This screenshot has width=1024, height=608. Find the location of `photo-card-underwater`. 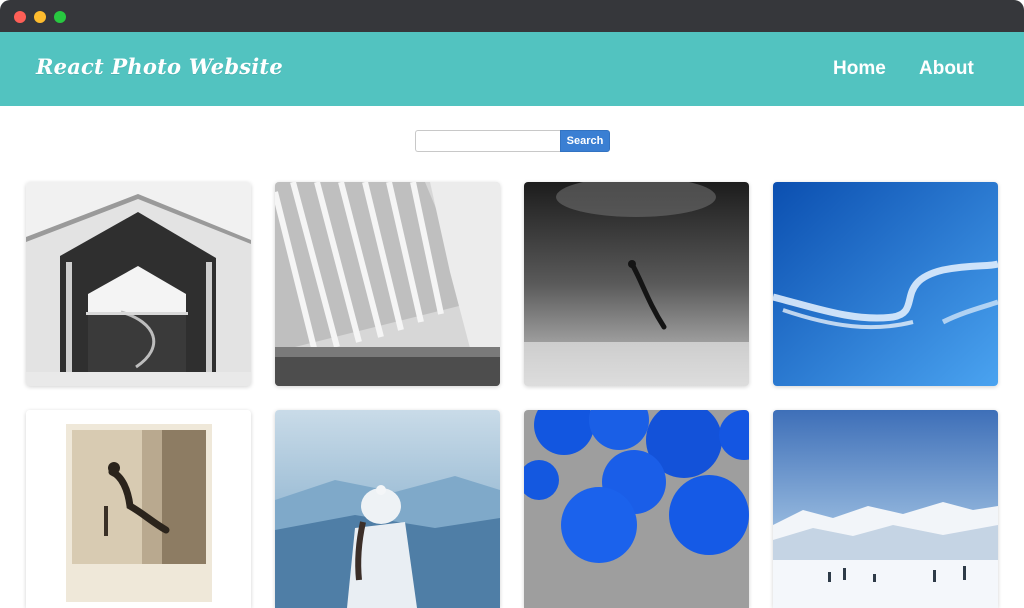

photo-card-underwater is located at coordinates (636, 284).